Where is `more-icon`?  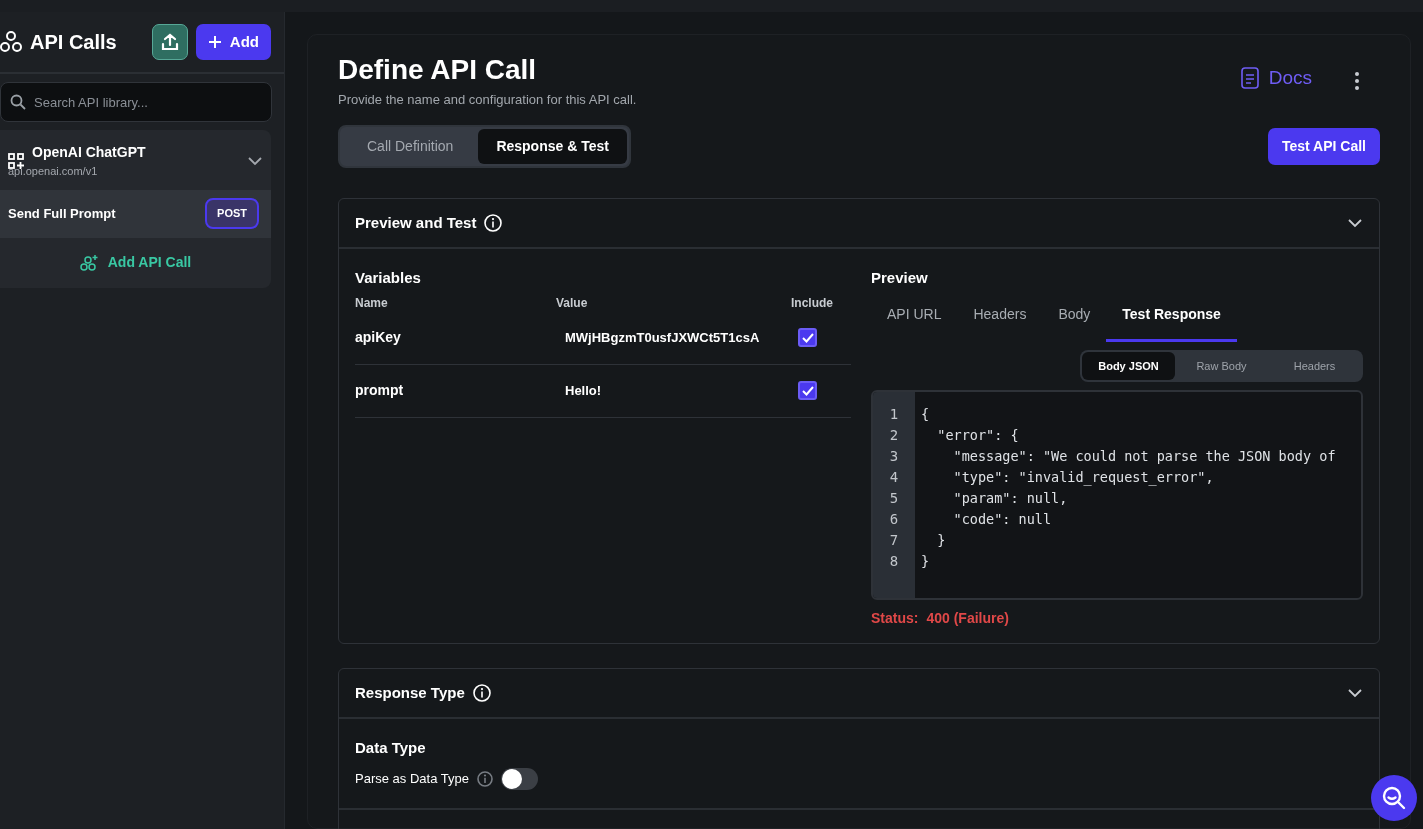 more-icon is located at coordinates (1357, 81).